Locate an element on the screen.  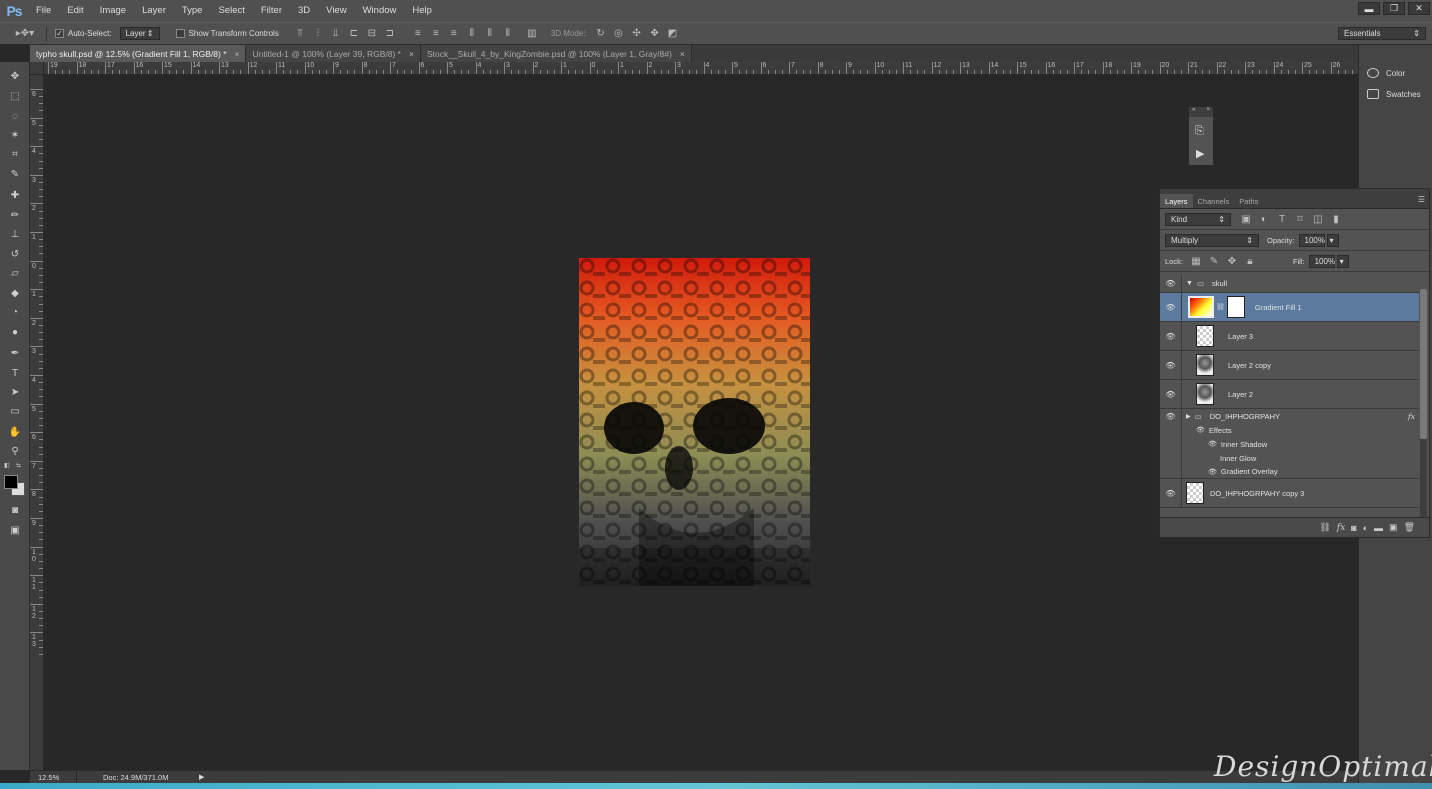
effect-gradient-overlay: 👁︎ Gradient Overlay is located at coordinates (1289, 472).